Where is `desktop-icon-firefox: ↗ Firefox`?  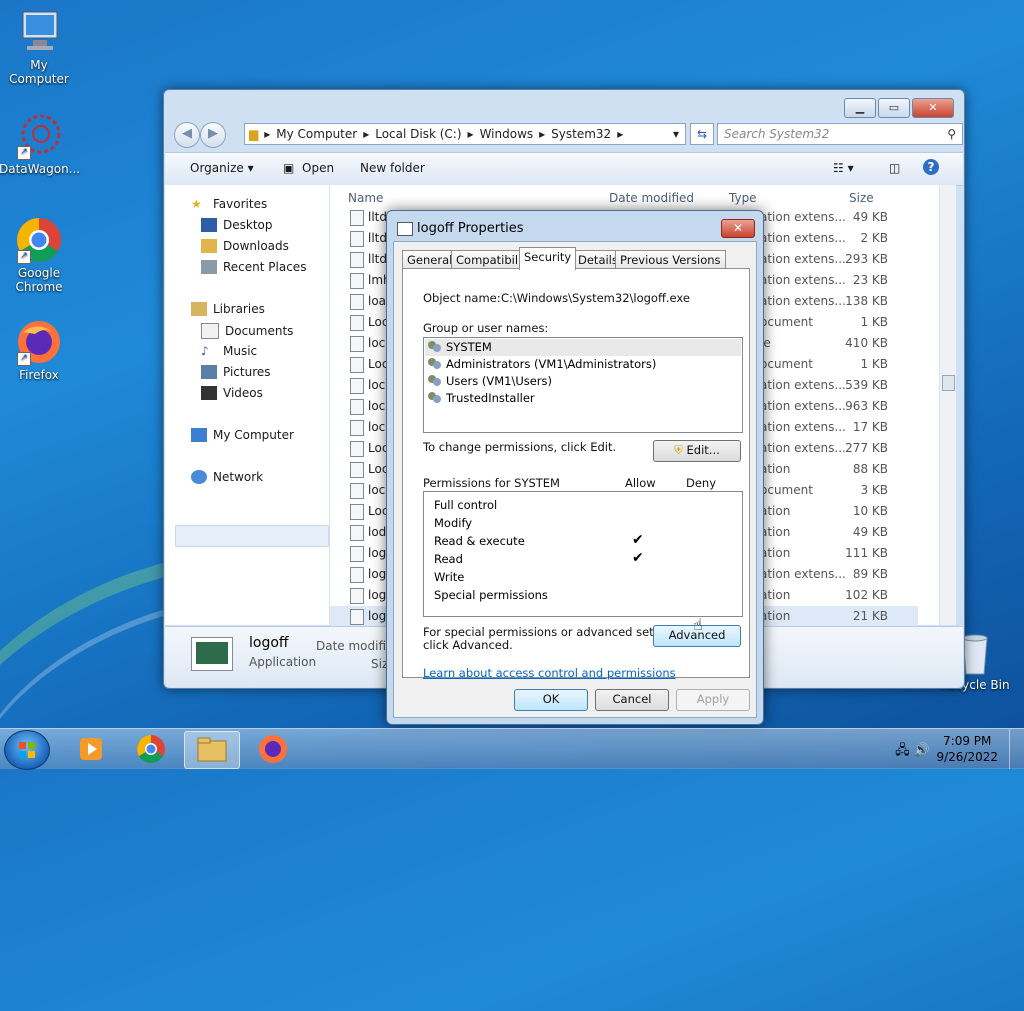 desktop-icon-firefox: ↗ Firefox is located at coordinates (39, 350).